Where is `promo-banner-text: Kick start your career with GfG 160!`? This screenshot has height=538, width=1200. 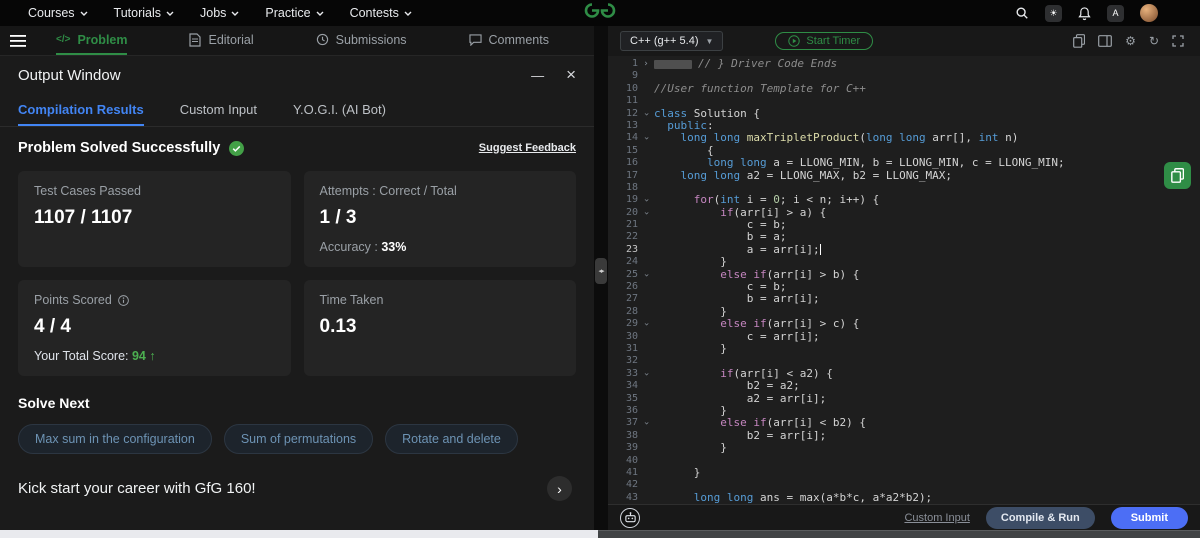
promo-banner-text: Kick start your career with GfG 160! is located at coordinates (137, 488).